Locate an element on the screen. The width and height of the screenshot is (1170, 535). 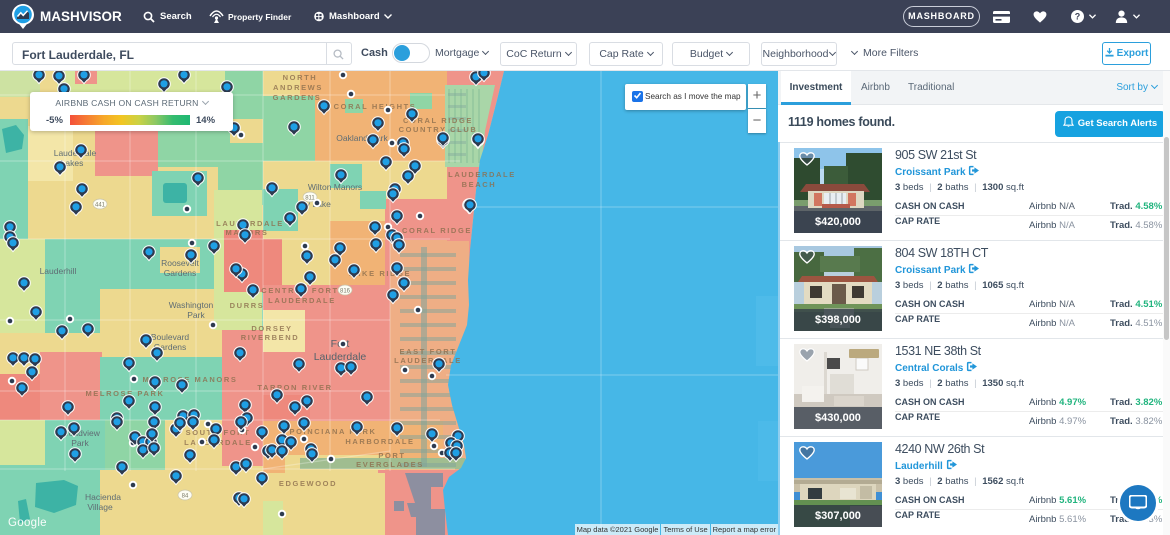
svg-text: HARBORDALE is located at coordinates (379, 441).